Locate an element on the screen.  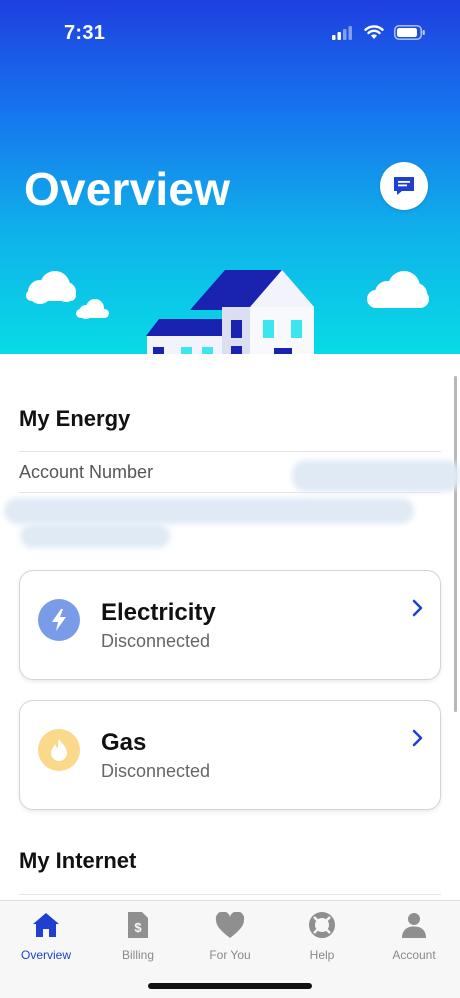
tab-label: Help is located at coordinates (322, 955).